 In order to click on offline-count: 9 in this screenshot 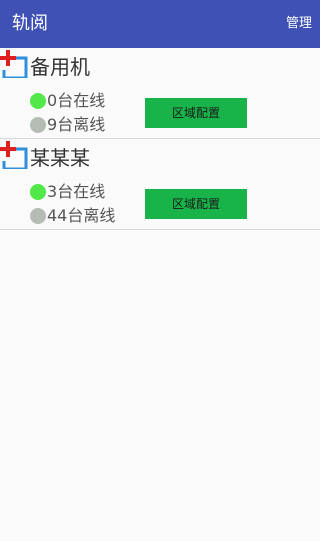, I will do `click(52, 124)`.